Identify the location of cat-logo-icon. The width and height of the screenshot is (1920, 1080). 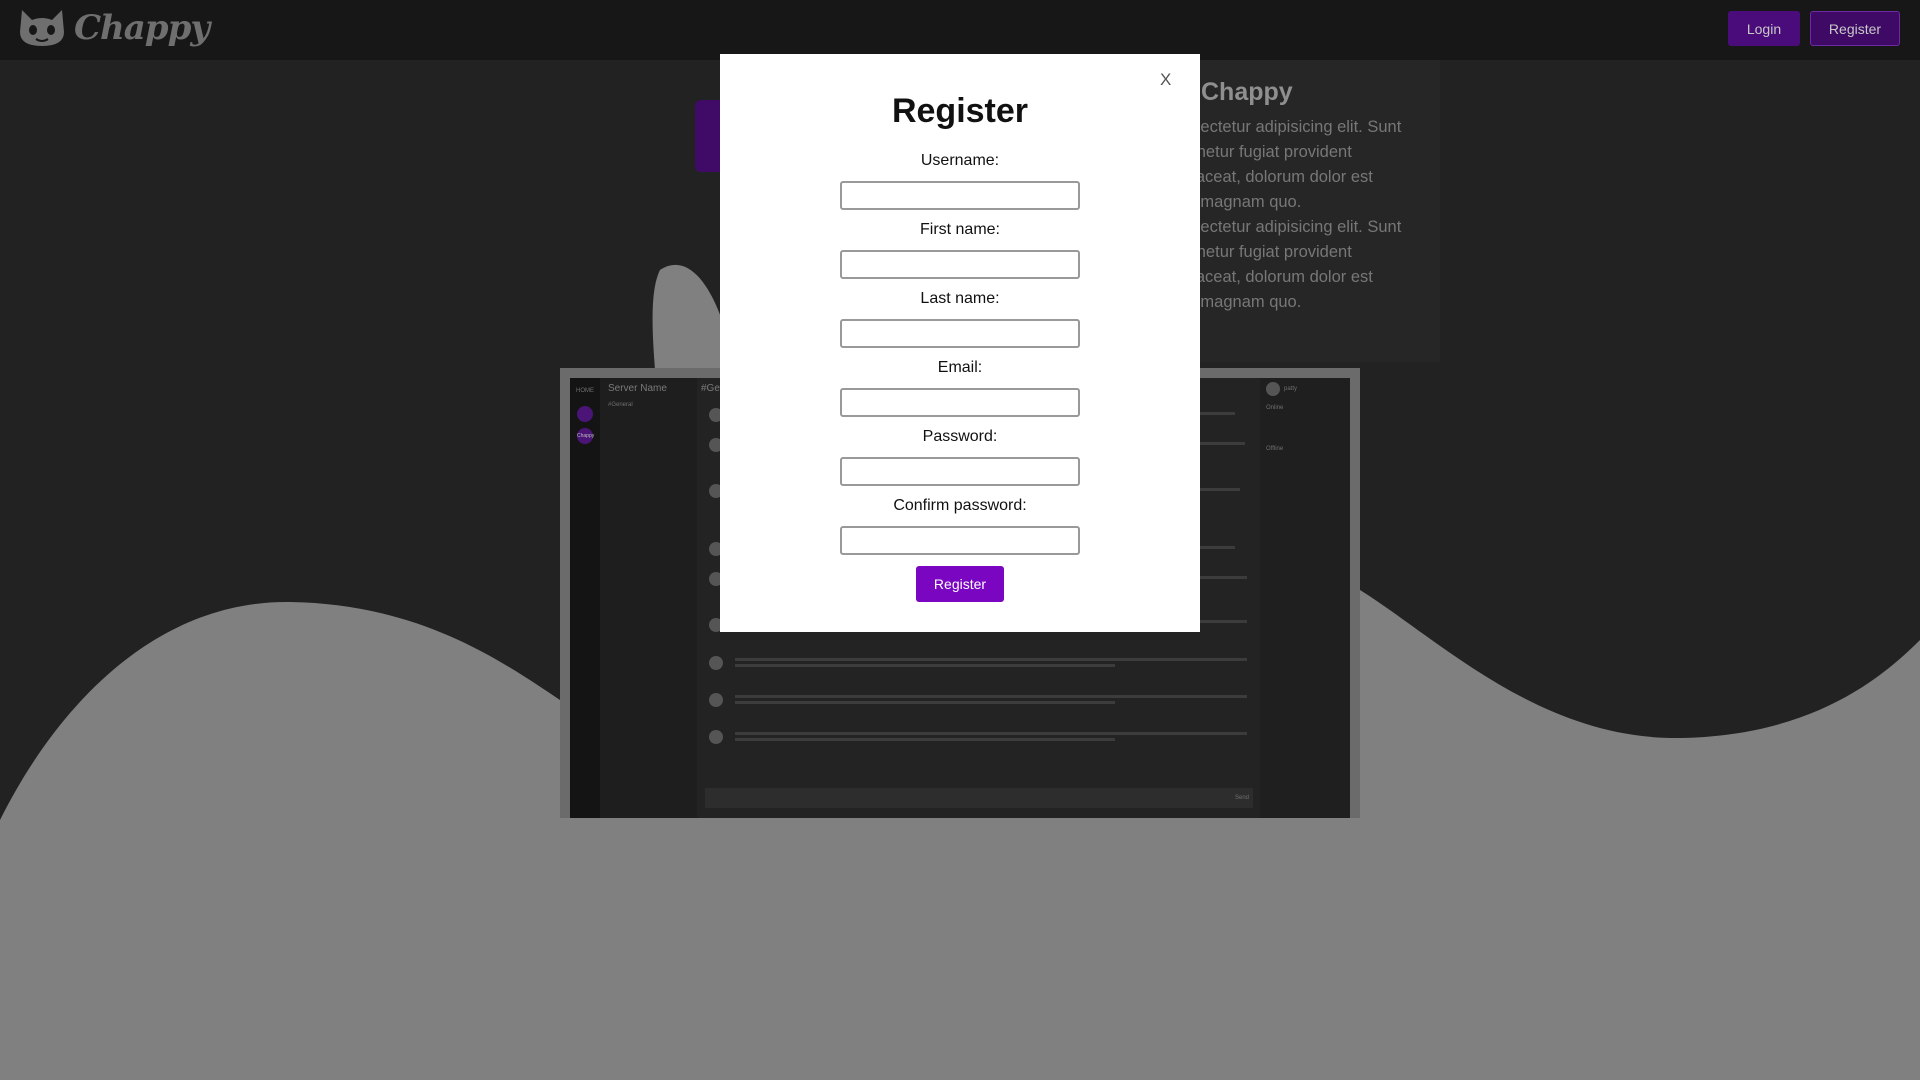
(42, 28).